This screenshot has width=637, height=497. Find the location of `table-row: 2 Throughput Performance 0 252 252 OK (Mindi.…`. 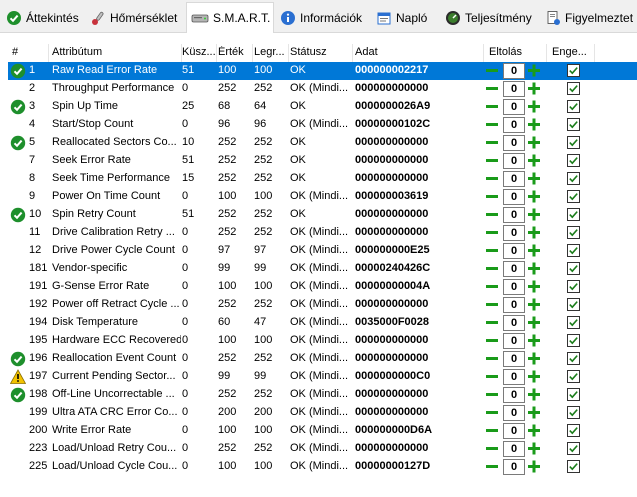

table-row: 2 Throughput Performance 0 252 252 OK (Mindi.… is located at coordinates (322, 89).